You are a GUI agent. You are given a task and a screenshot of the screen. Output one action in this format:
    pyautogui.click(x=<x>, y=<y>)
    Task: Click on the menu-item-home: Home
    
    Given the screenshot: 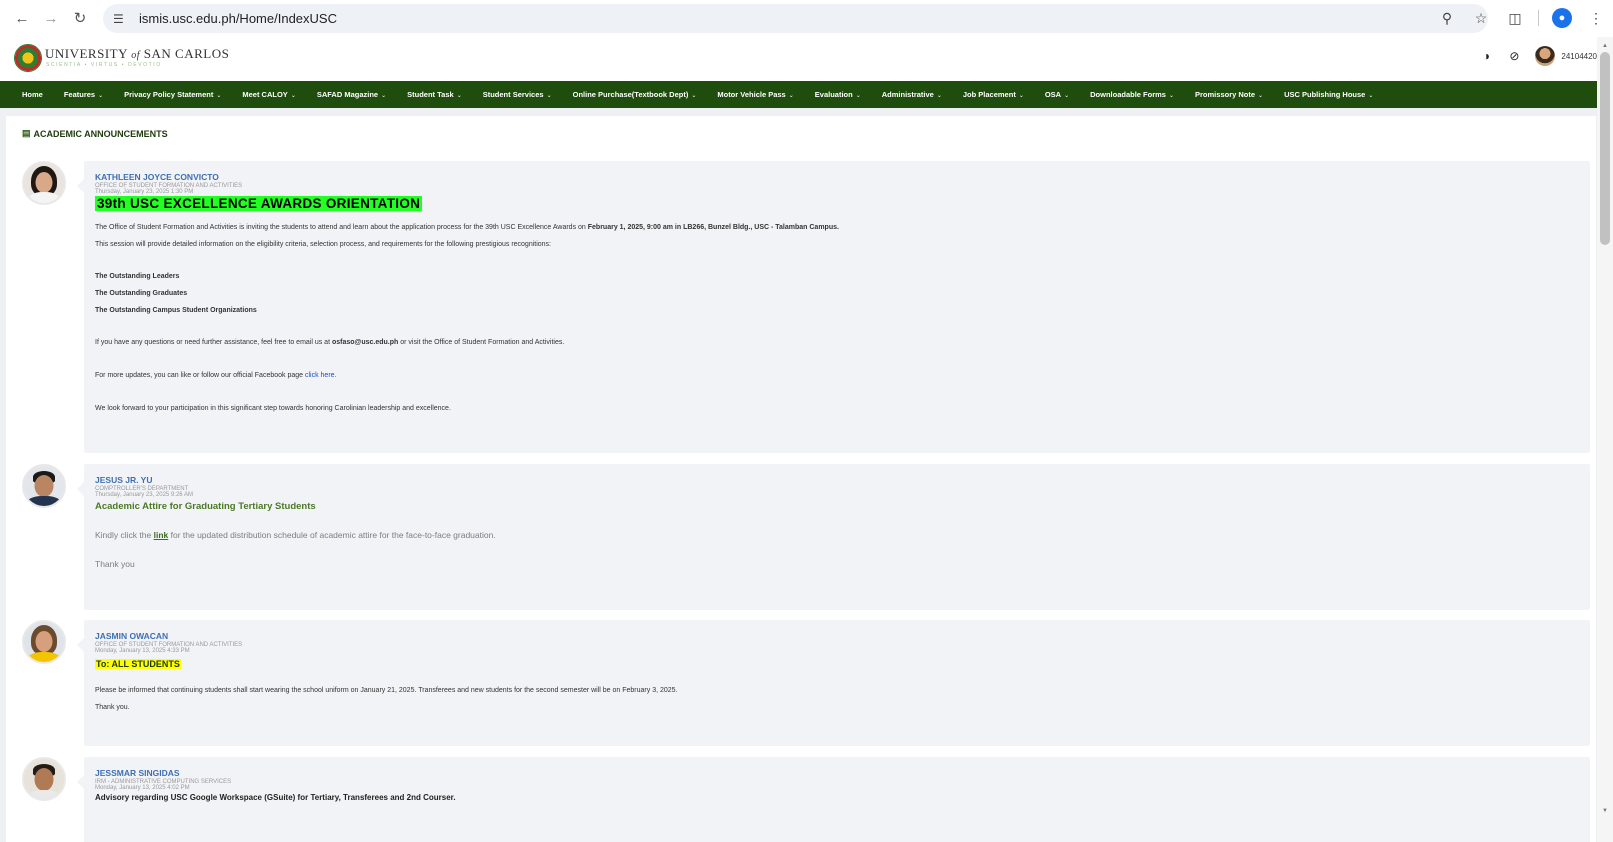 What is the action you would take?
    pyautogui.click(x=32, y=94)
    